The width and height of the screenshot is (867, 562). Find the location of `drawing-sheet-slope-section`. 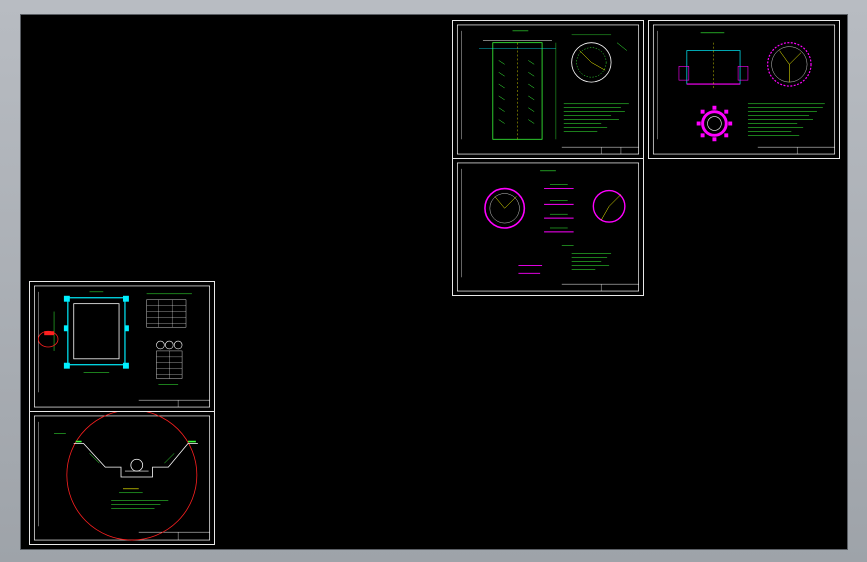

drawing-sheet-slope-section is located at coordinates (122, 478).